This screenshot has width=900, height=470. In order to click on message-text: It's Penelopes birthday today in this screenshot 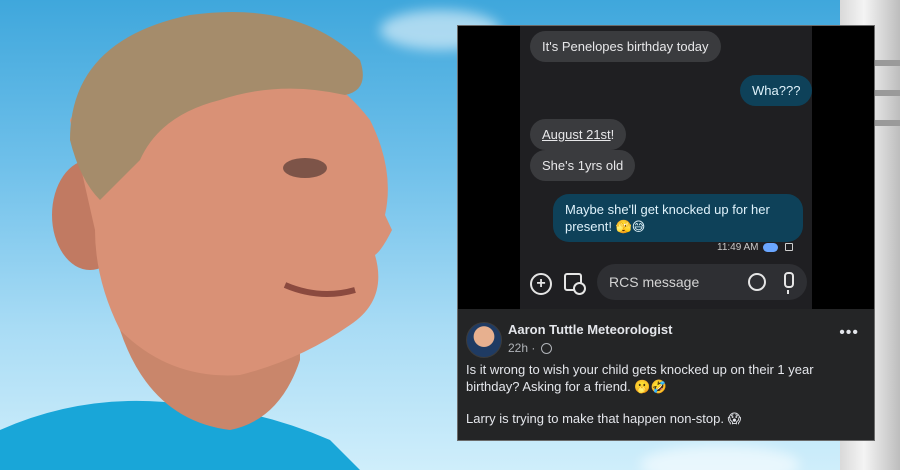, I will do `click(625, 46)`.